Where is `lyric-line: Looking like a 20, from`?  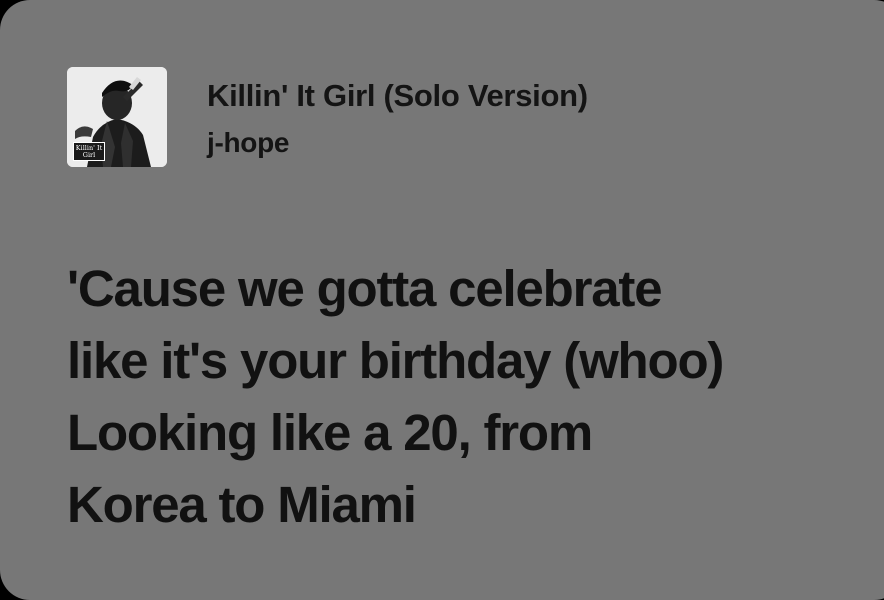
lyric-line: Looking like a 20, from is located at coordinates (330, 432).